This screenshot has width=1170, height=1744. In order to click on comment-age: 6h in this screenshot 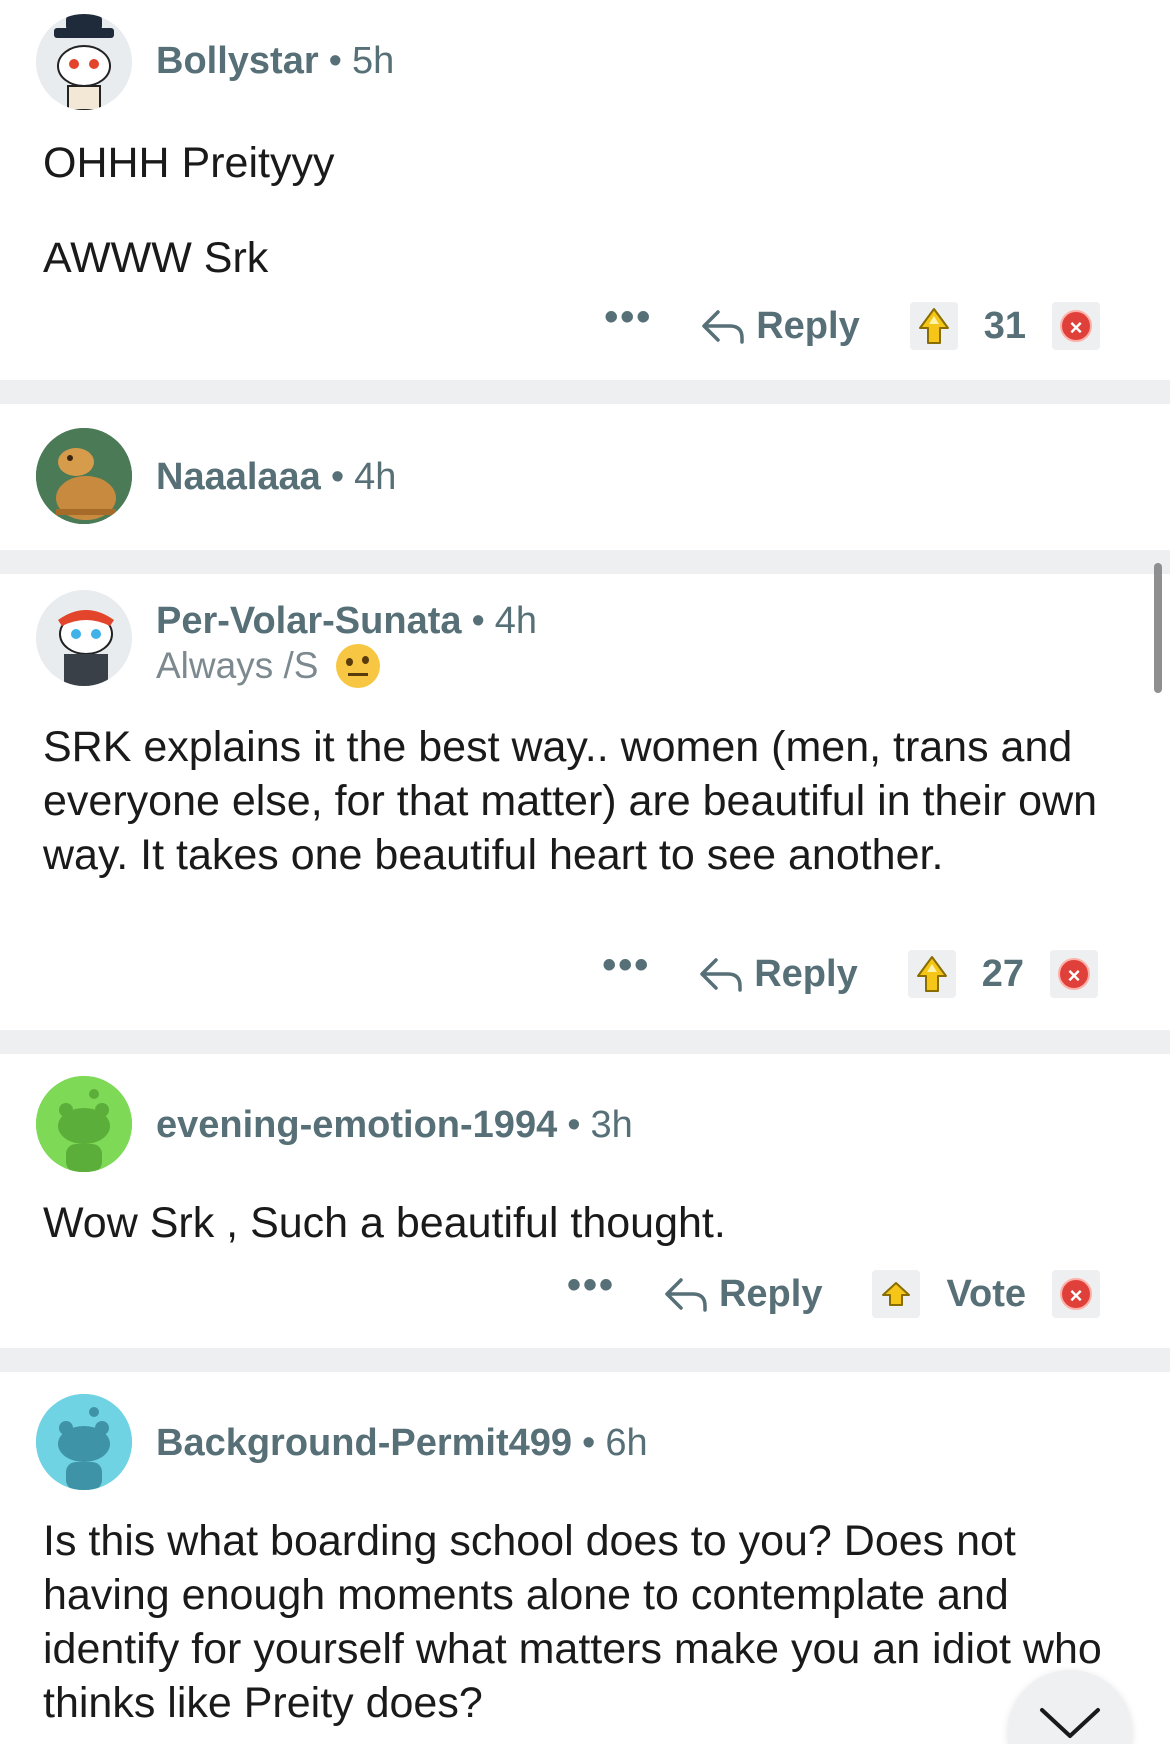, I will do `click(626, 1443)`.